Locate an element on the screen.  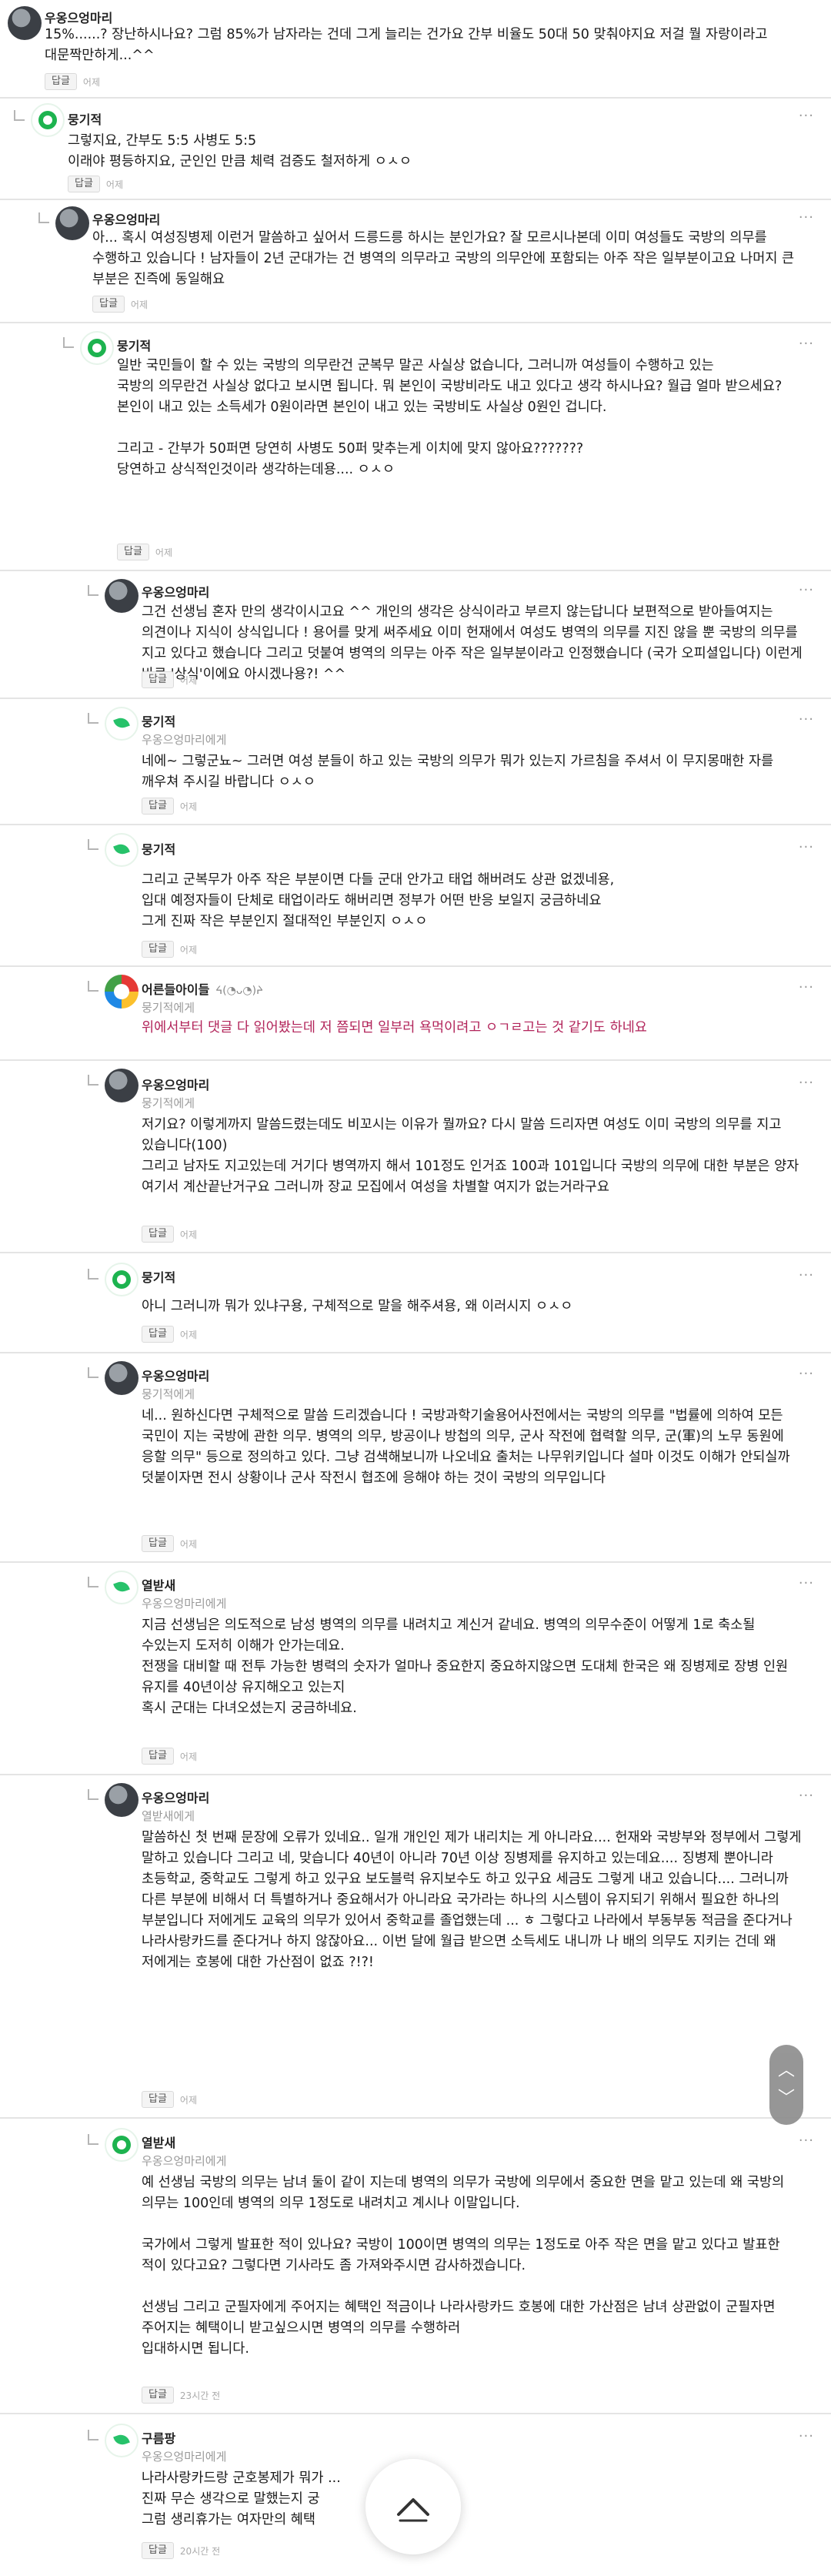
author-name: 구름팡 is located at coordinates (158, 2437).